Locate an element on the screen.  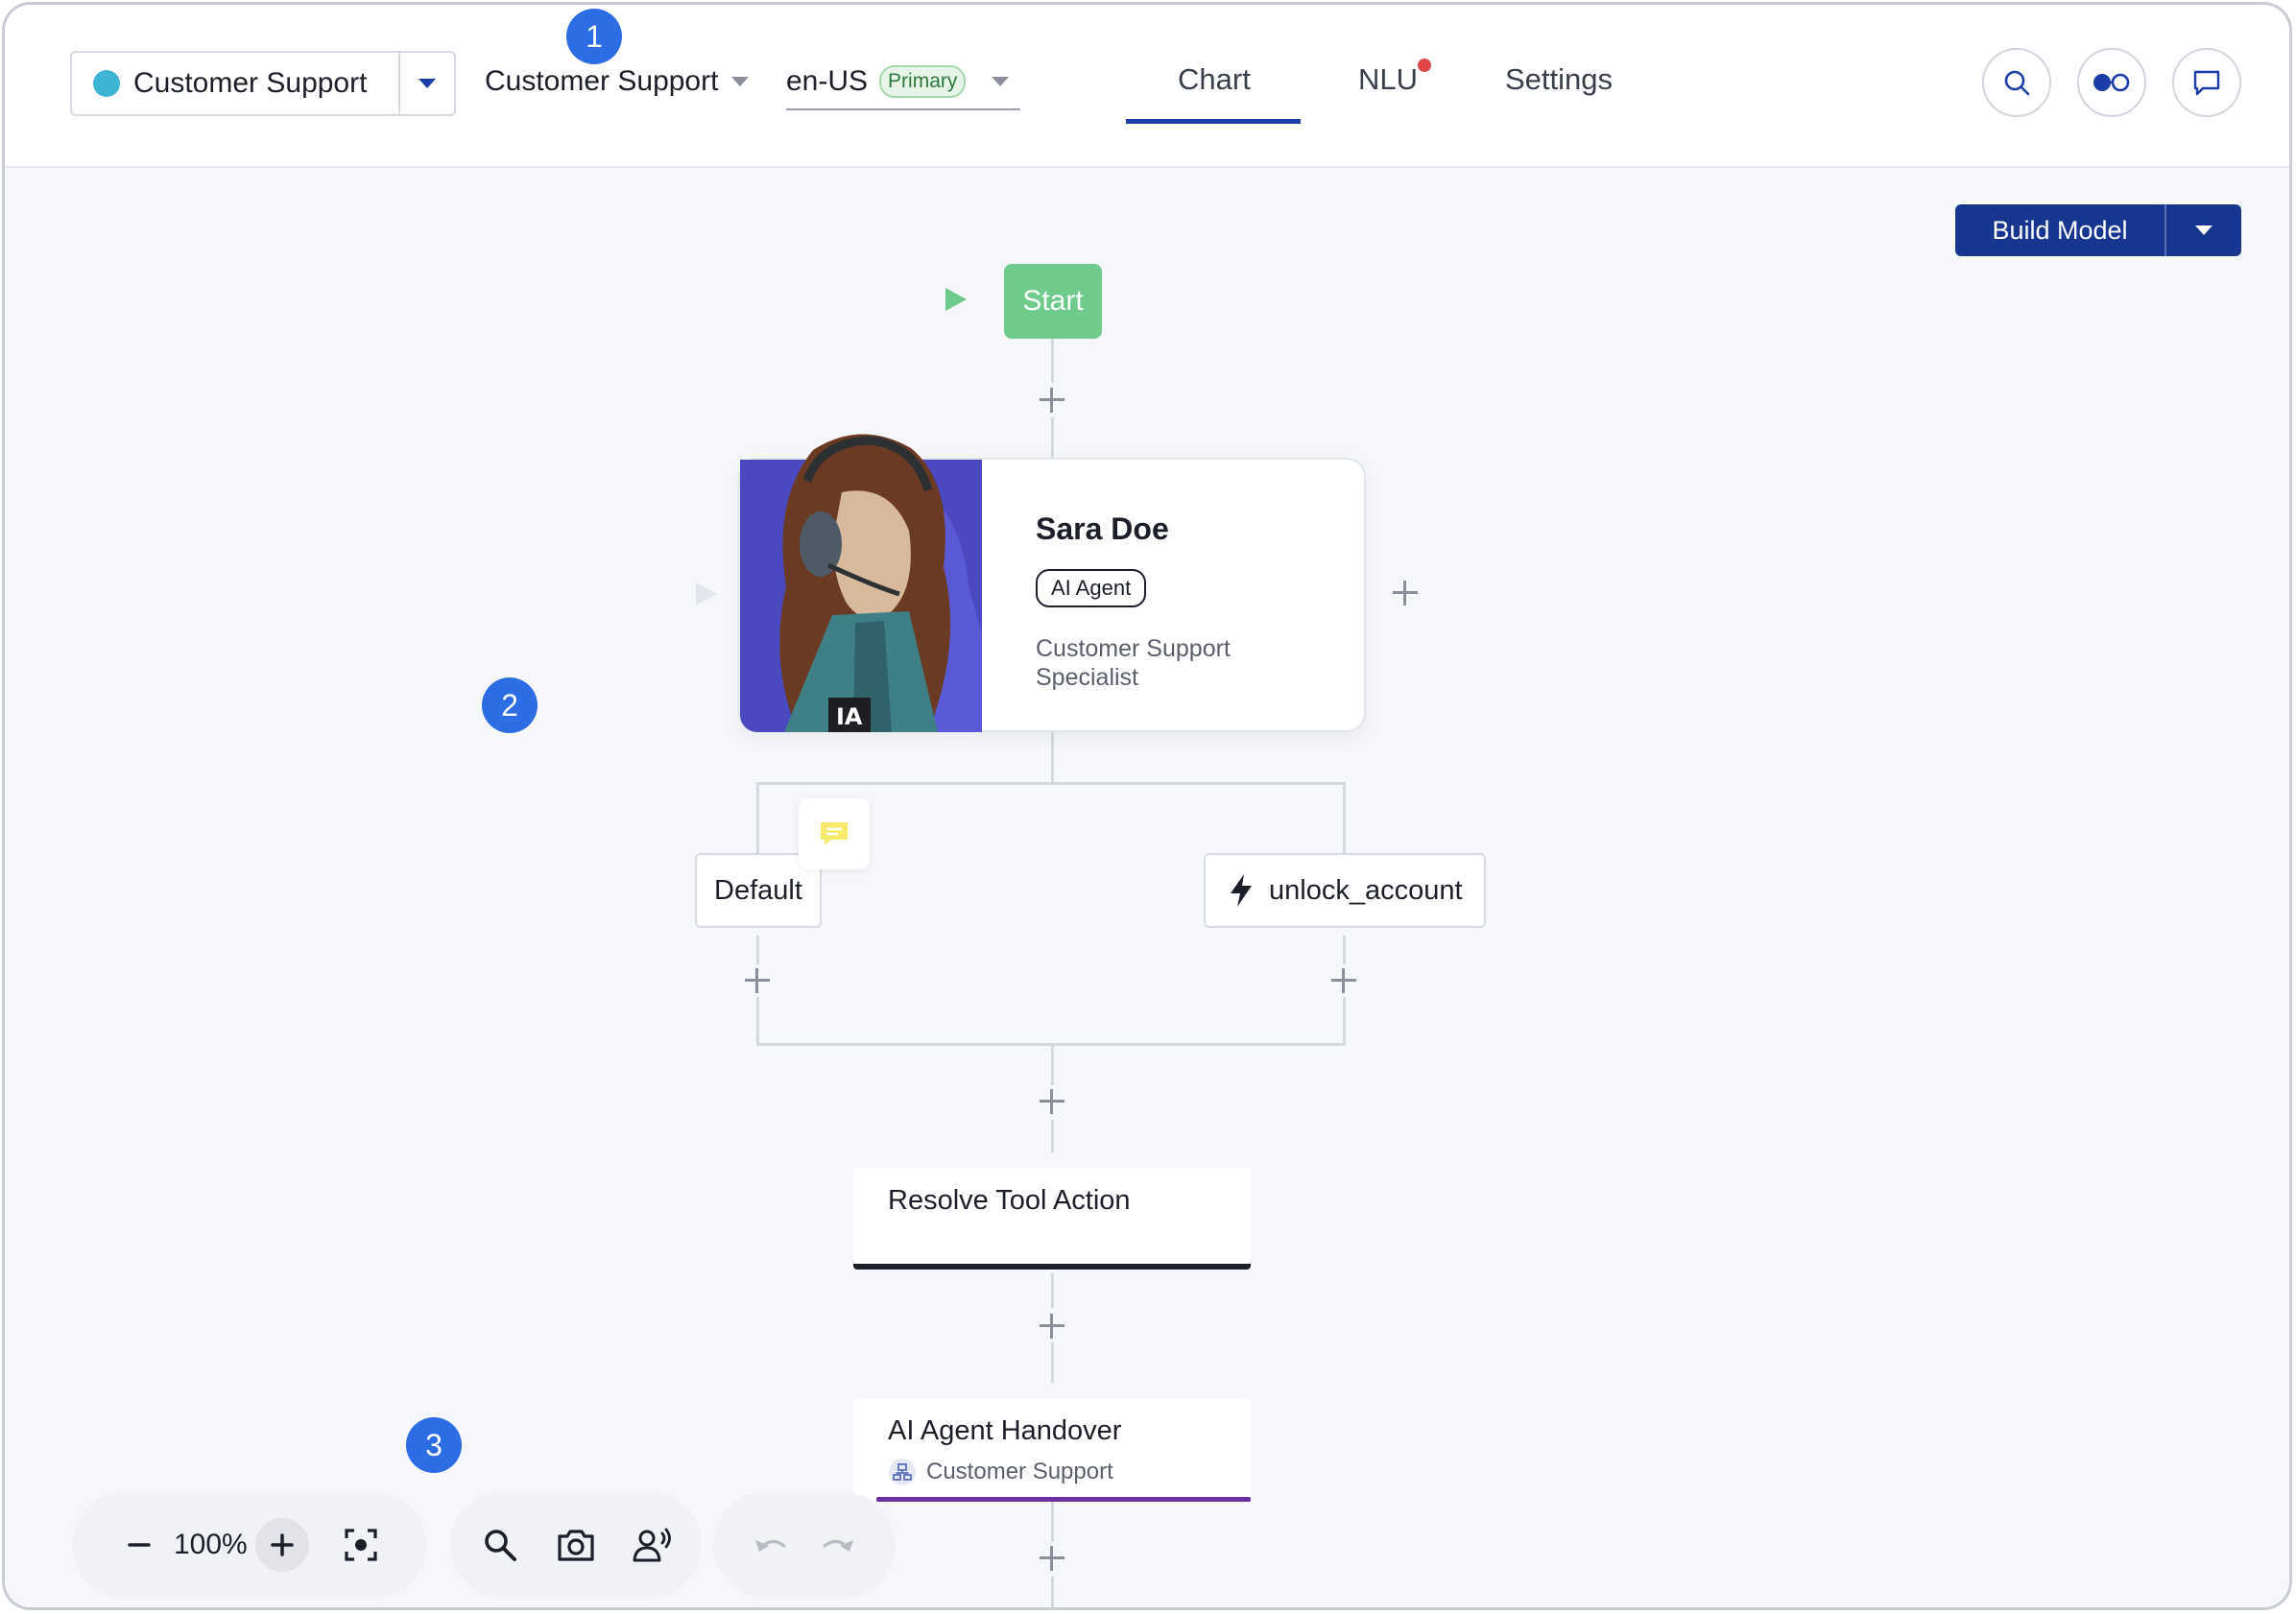
build-model-label: Build Model is located at coordinates (2060, 230).